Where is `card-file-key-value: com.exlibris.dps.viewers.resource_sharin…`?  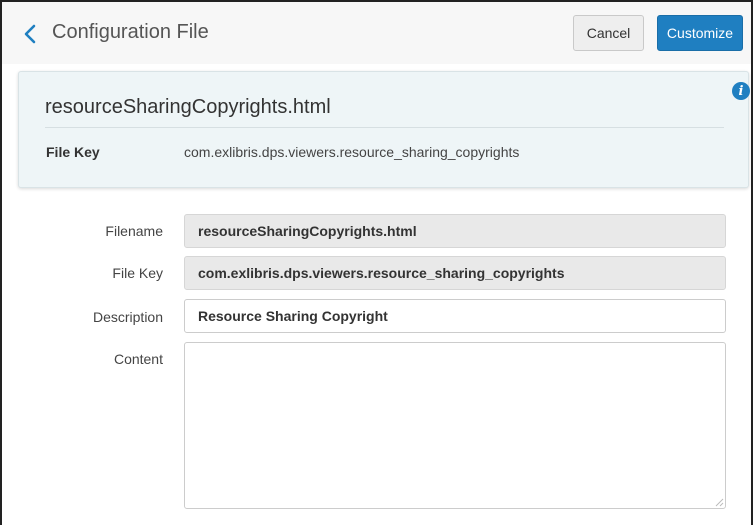
card-file-key-value: com.exlibris.dps.viewers.resource_sharin… is located at coordinates (352, 152).